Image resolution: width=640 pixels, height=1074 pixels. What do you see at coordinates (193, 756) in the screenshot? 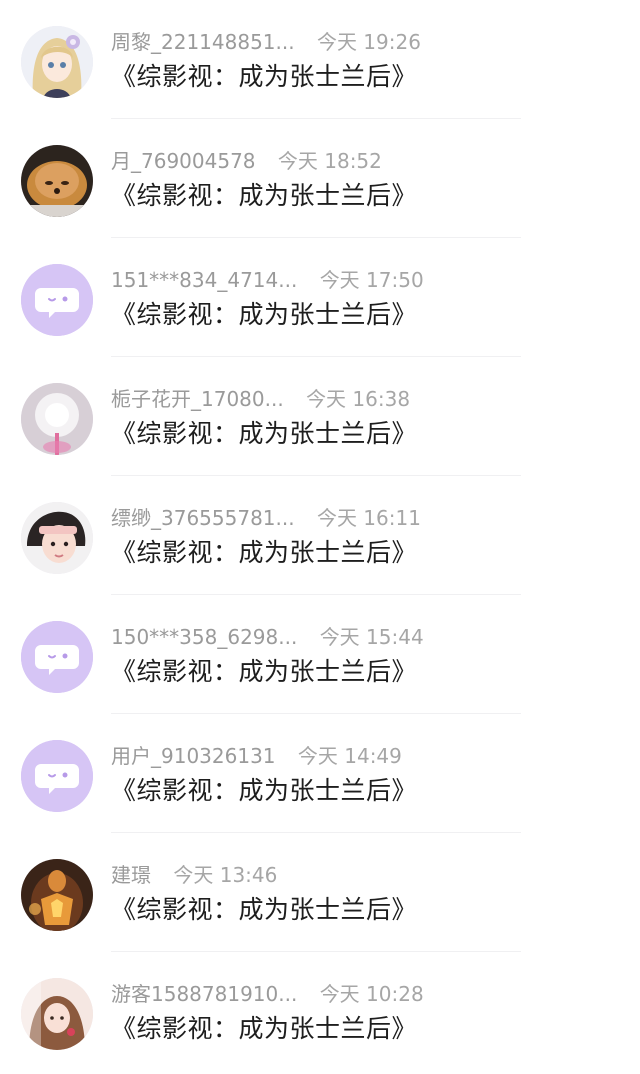
I see `username: 用户_910326131` at bounding box center [193, 756].